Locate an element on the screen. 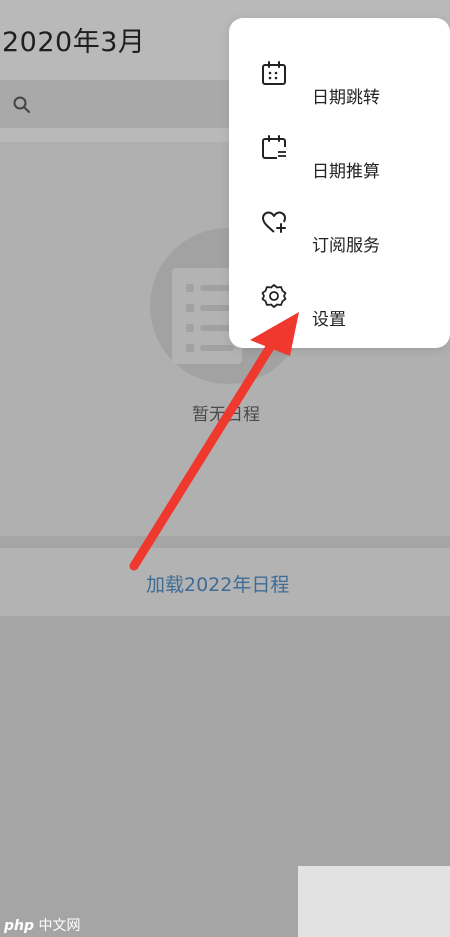  search-bar is located at coordinates (131, 104).